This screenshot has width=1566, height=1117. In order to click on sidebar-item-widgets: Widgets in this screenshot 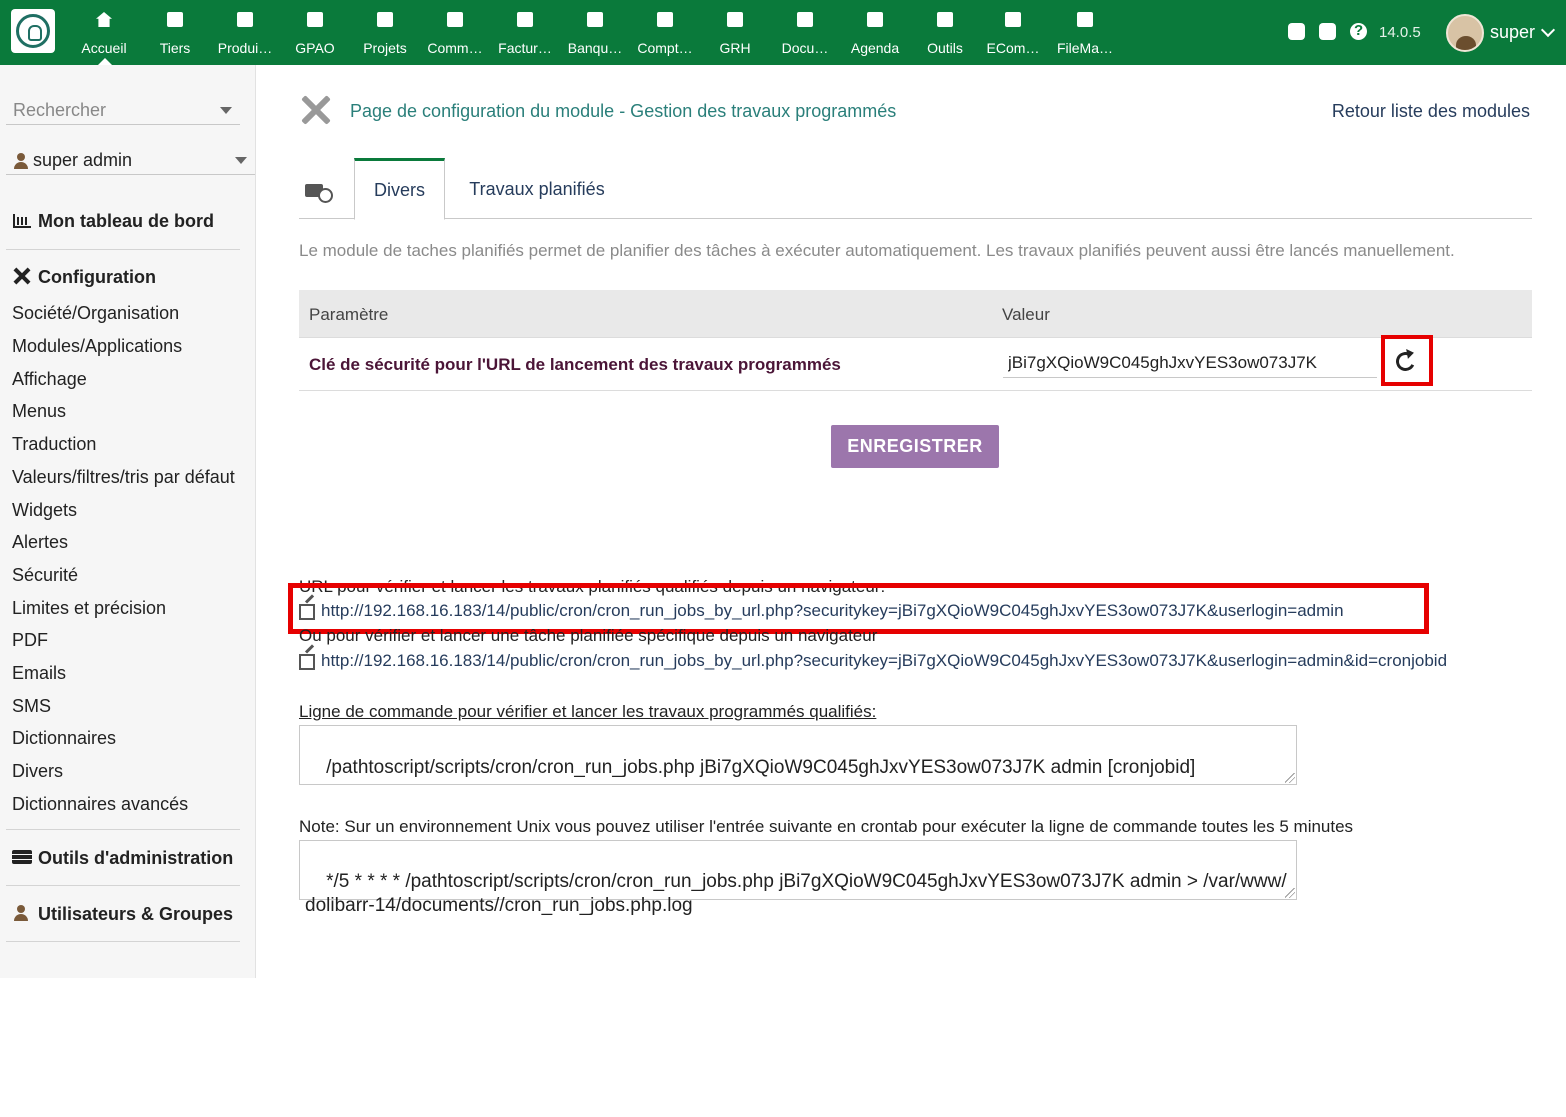, I will do `click(44, 510)`.